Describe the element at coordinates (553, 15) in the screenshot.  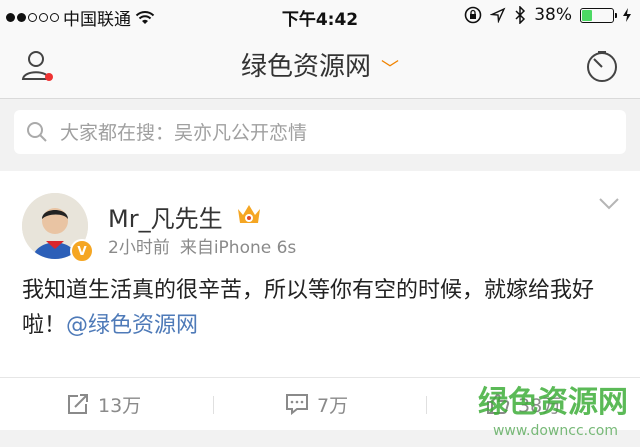
I see `battery-percent: 38%` at that location.